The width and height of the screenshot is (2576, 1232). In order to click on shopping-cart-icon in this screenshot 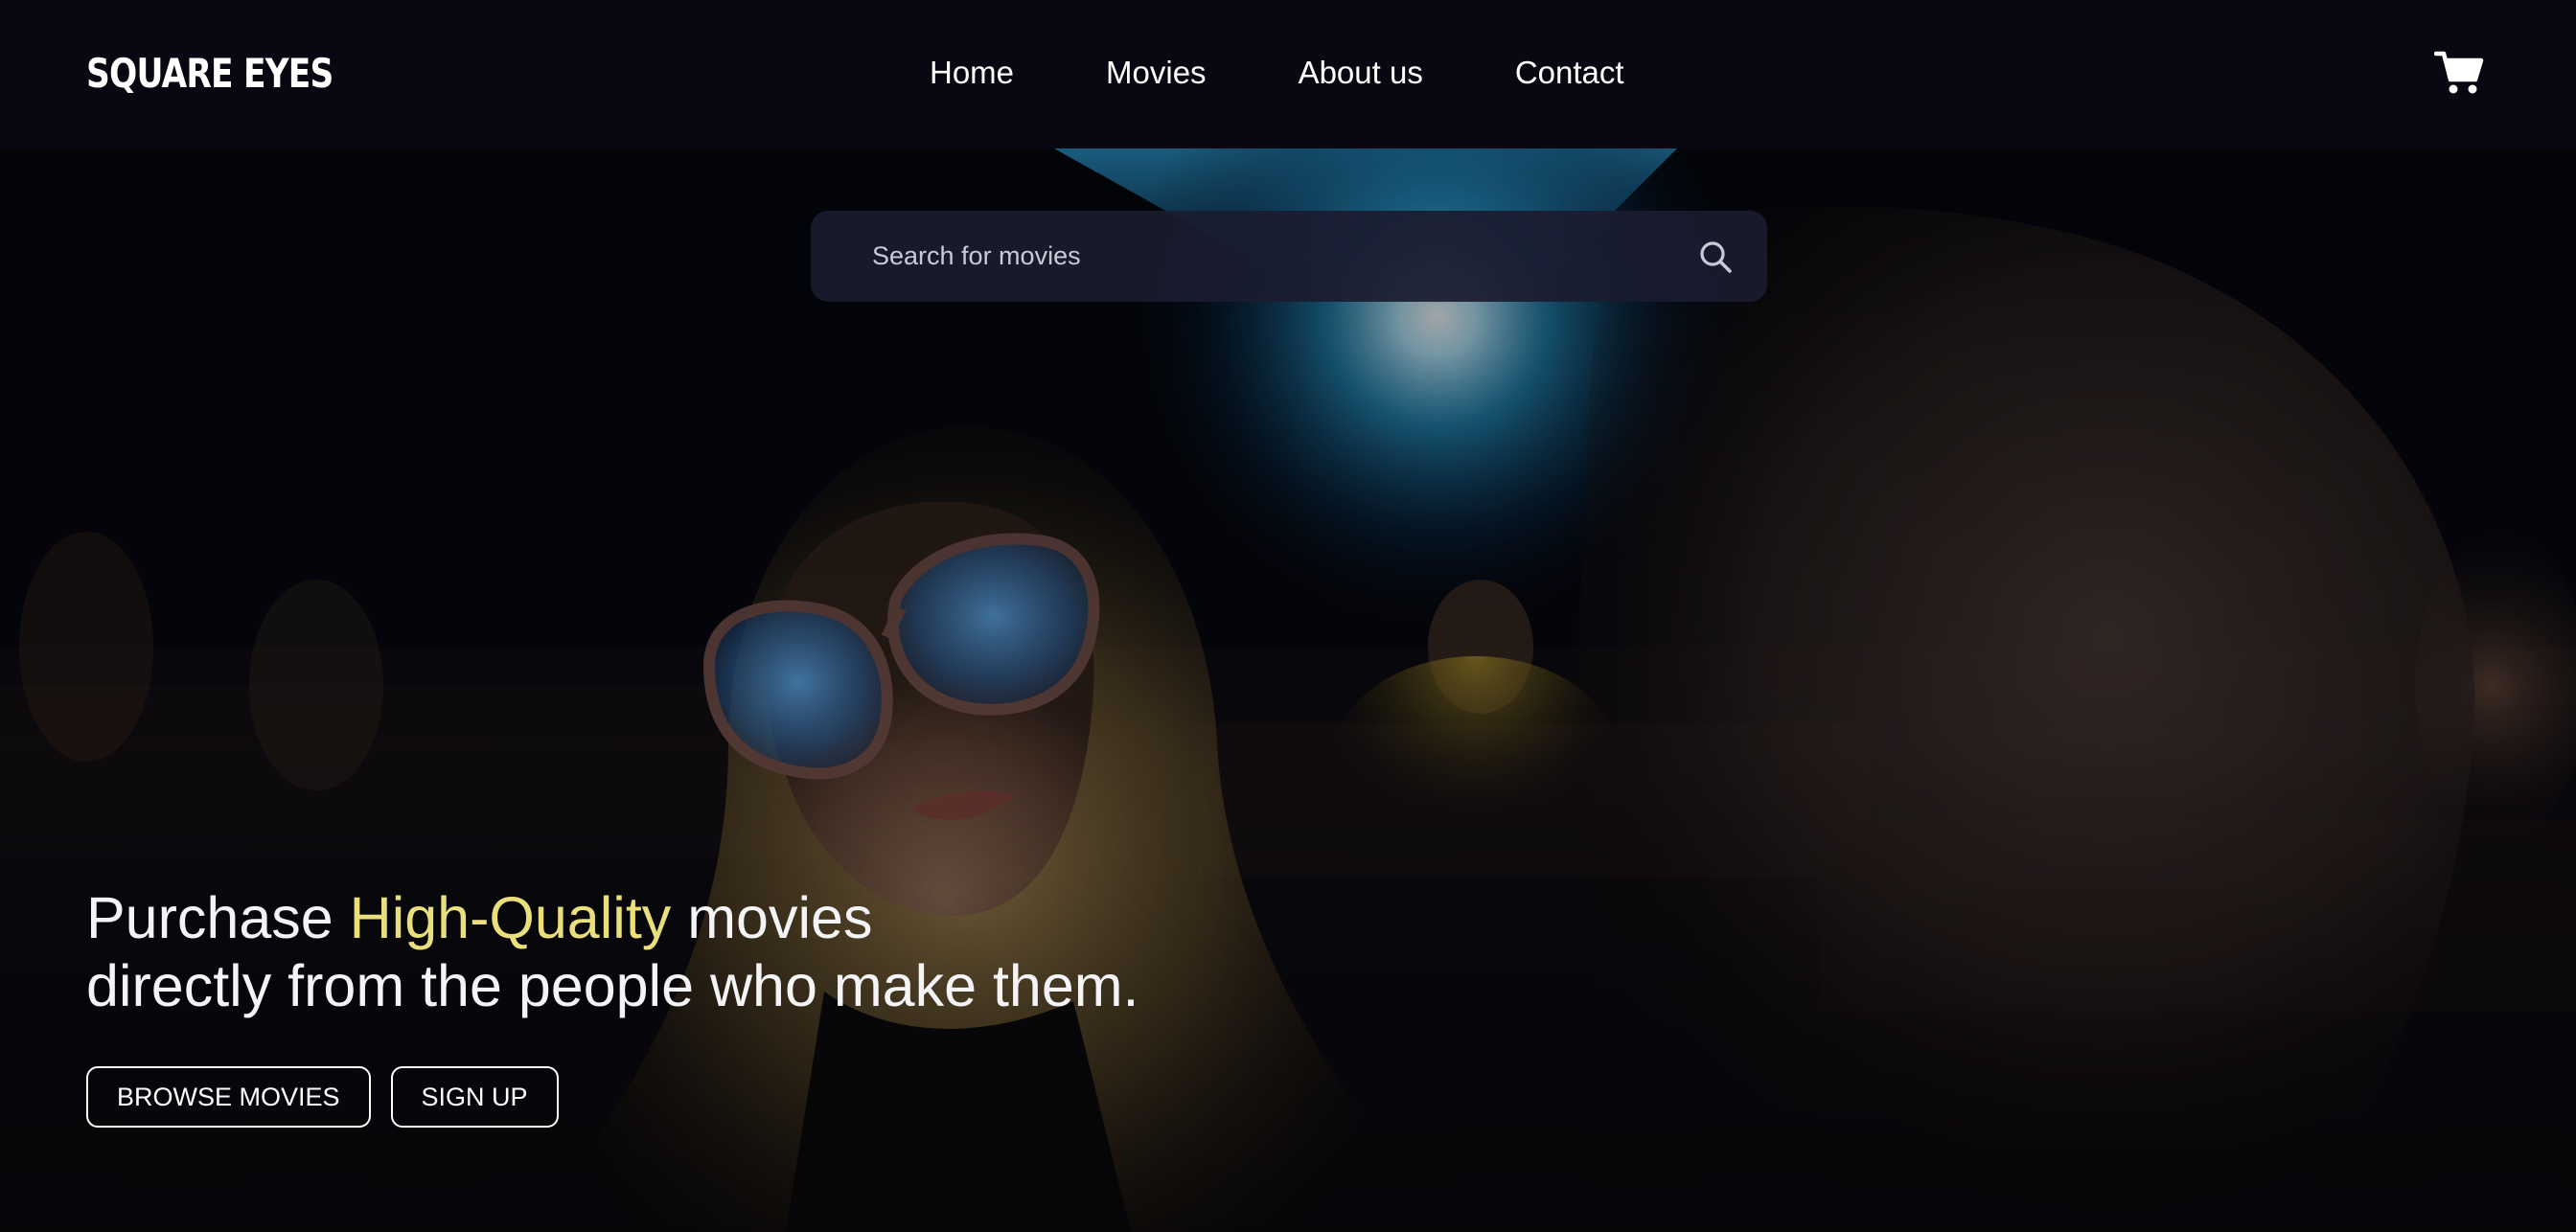, I will do `click(2458, 73)`.